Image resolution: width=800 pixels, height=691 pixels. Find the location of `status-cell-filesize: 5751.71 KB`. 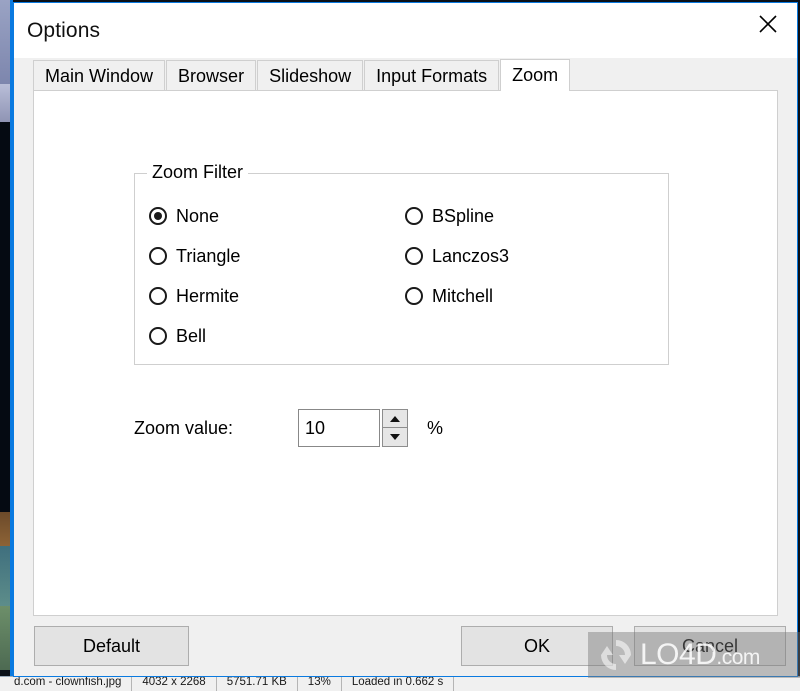

status-cell-filesize: 5751.71 KB is located at coordinates (257, 684).